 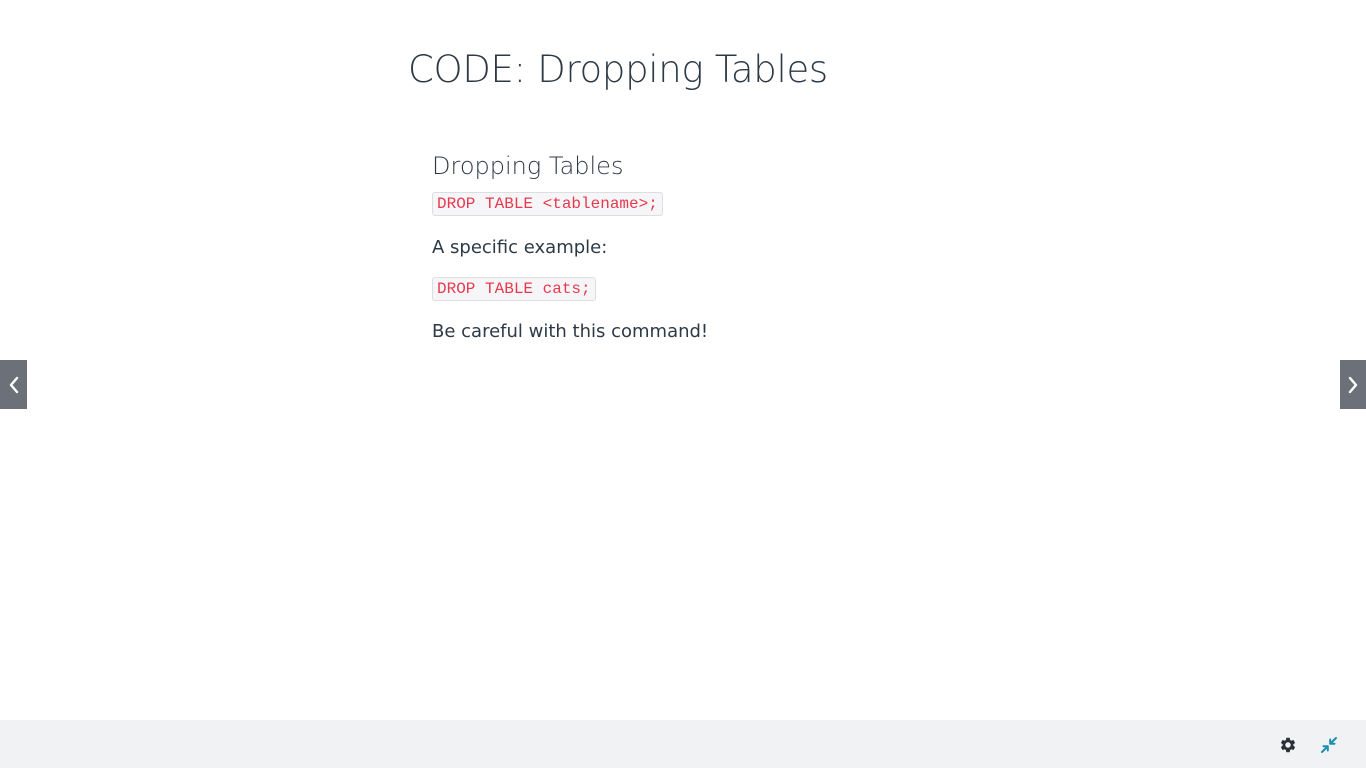 I want to click on chevron-left-icon, so click(x=13, y=384).